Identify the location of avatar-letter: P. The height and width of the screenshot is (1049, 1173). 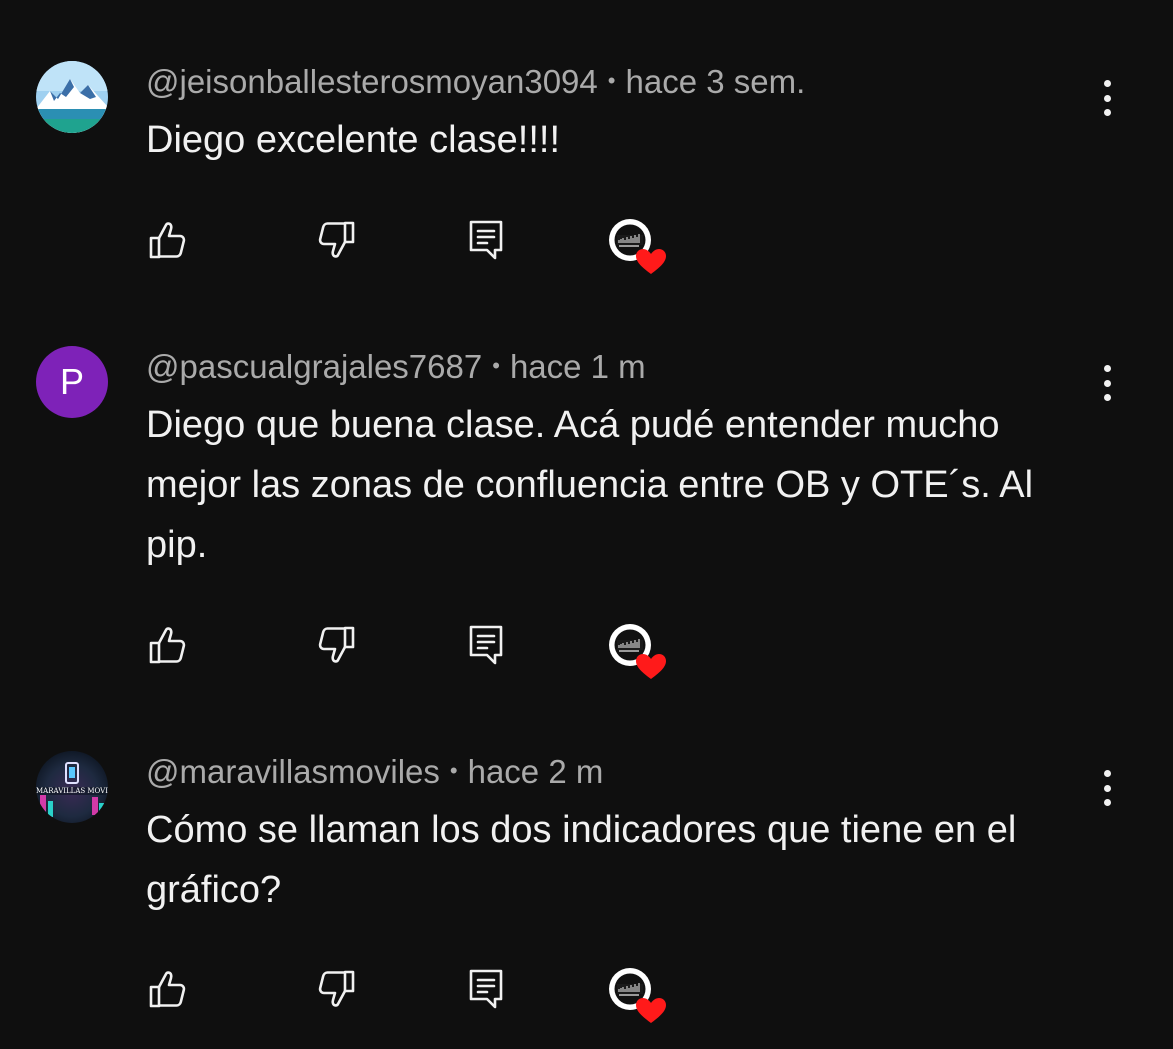
(71, 381).